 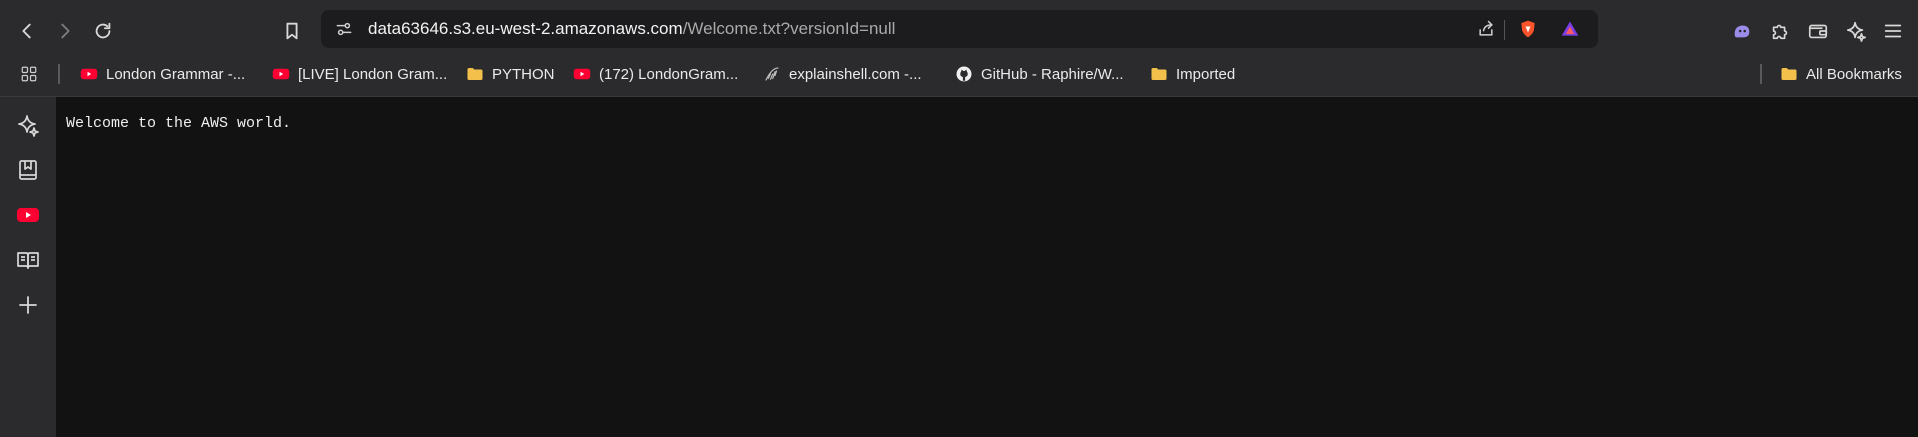 I want to click on sidebar-youtube-button, so click(x=28, y=215).